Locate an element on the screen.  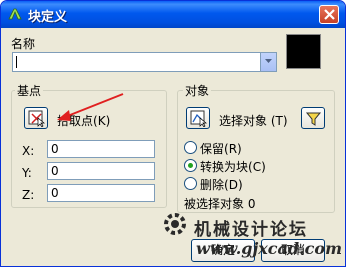
delete-label: 删除(D) is located at coordinates (221, 185).